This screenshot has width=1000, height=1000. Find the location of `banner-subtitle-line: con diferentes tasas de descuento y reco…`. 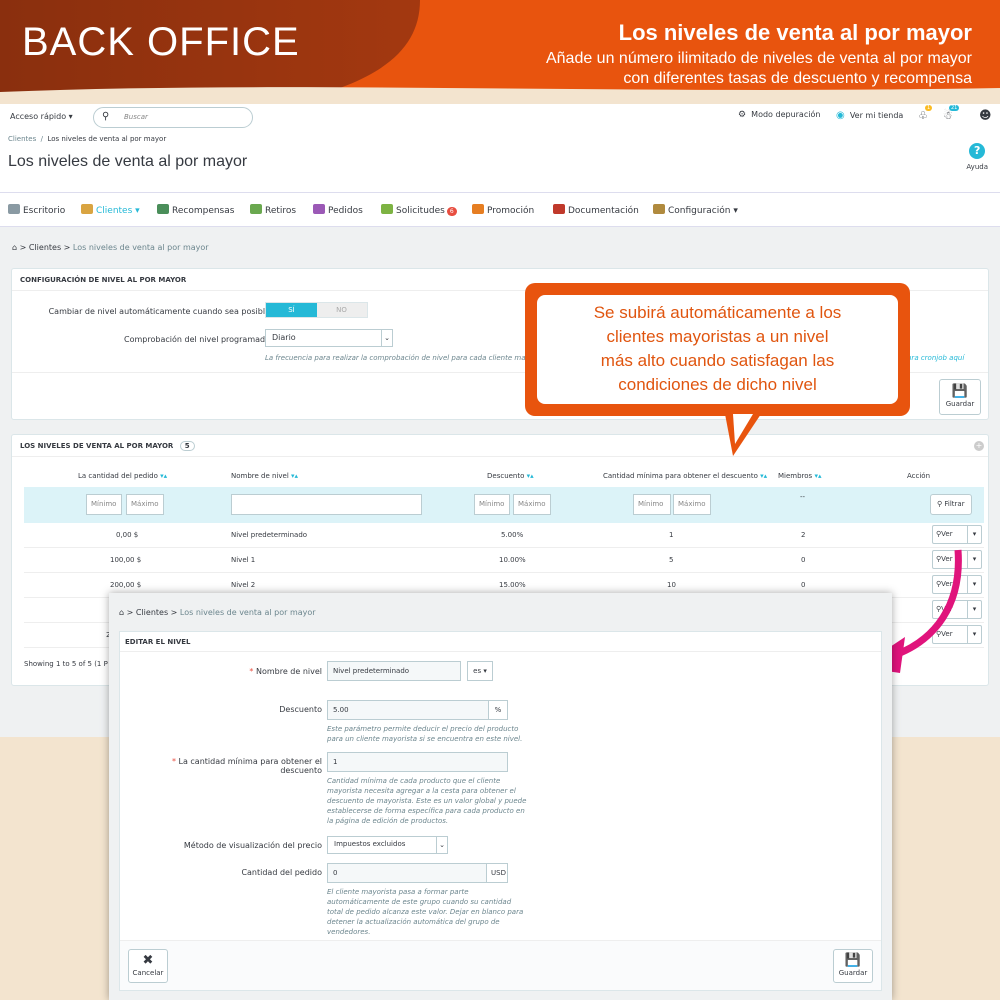

banner-subtitle-line: con diferentes tasas de descuento y reco… is located at coordinates (797, 78).